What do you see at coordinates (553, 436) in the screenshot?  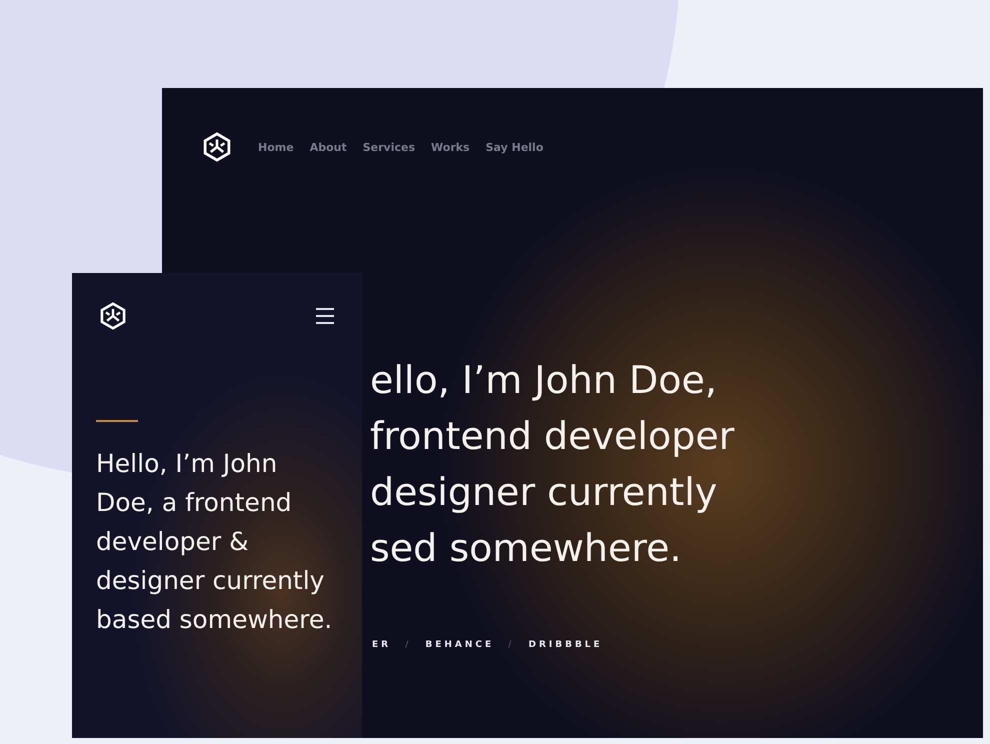 I see `headline-line: frontend developer` at bounding box center [553, 436].